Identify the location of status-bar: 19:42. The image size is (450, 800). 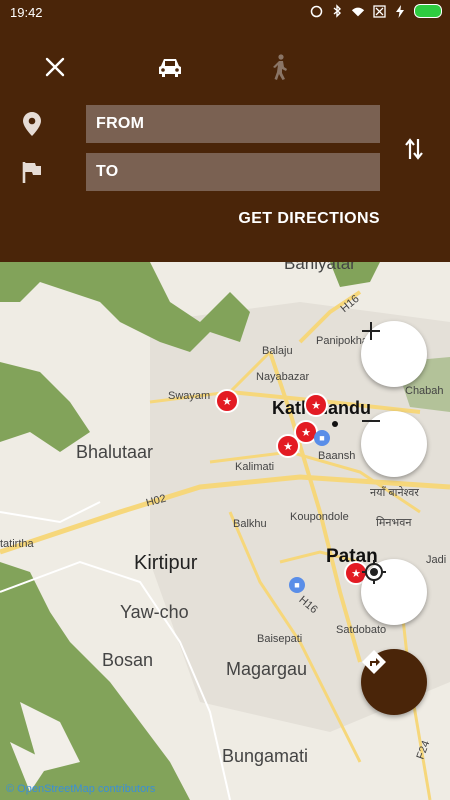
(225, 13).